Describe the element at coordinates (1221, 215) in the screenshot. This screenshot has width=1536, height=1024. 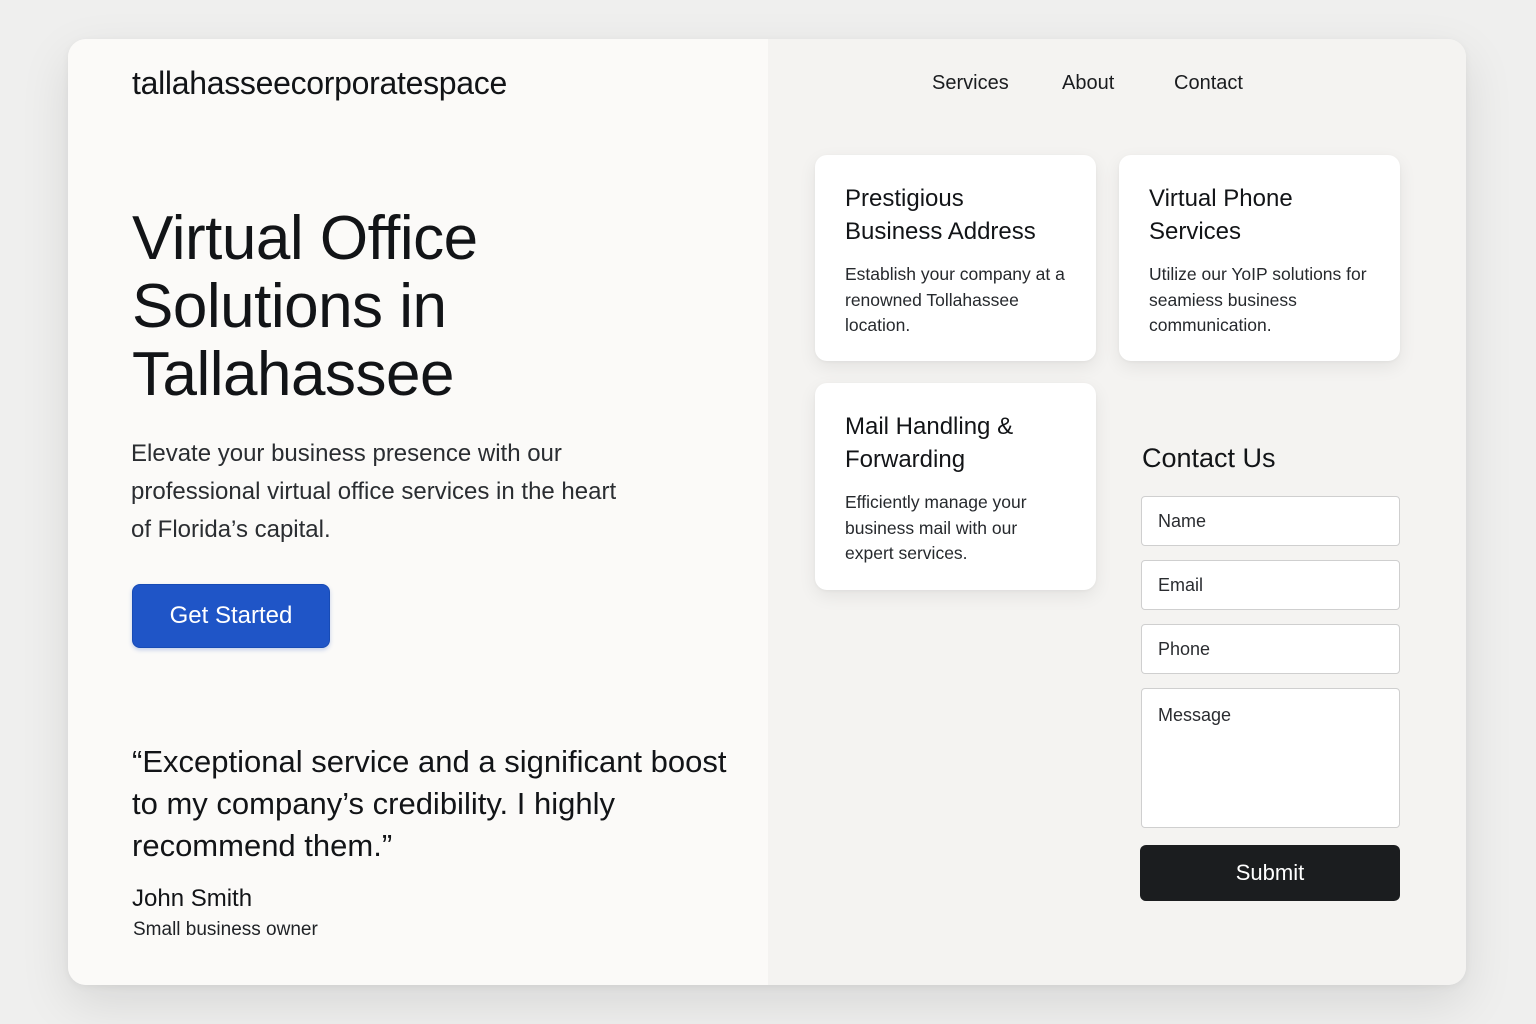
I see `service-card-title: Virtual Phone Services` at that location.